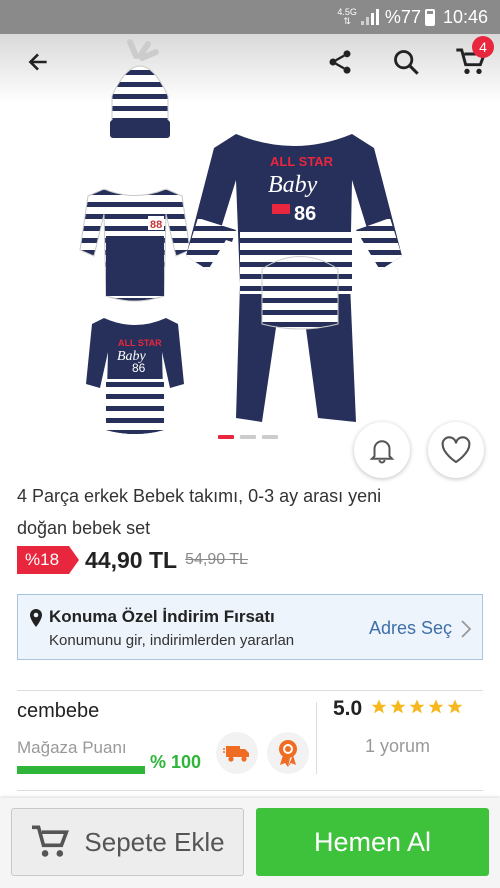  I want to click on add-to-cart-label: Sepete Ekle, so click(154, 841).